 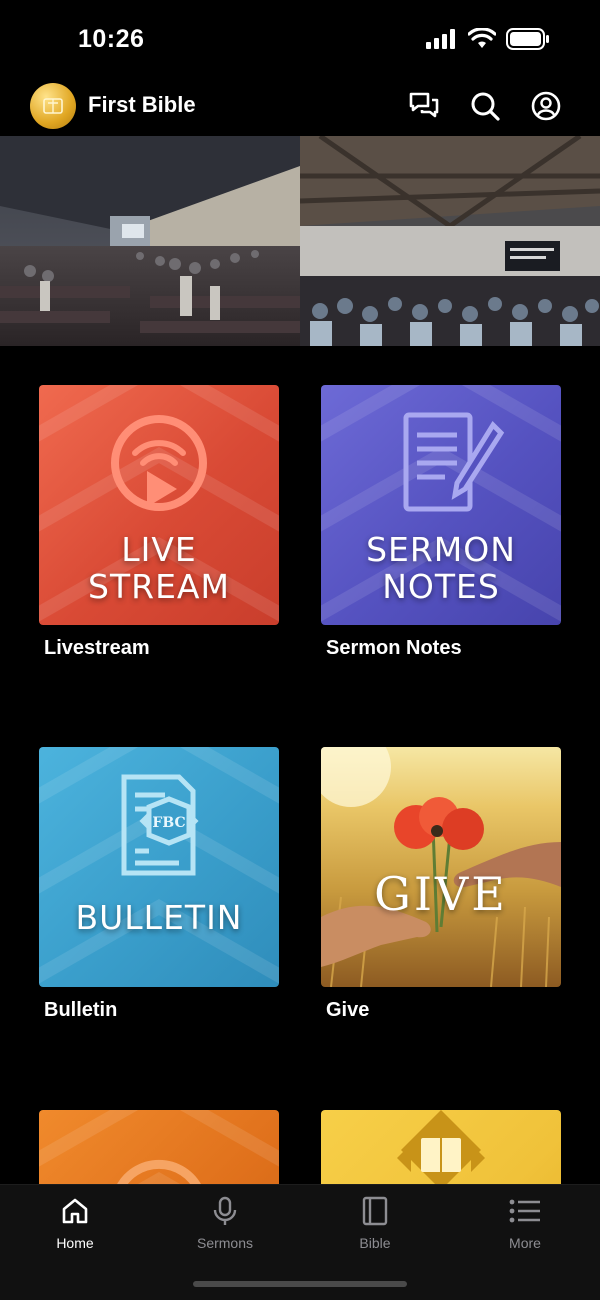 I want to click on livestream-tile-image: LIVE STREAM, so click(x=159, y=505).